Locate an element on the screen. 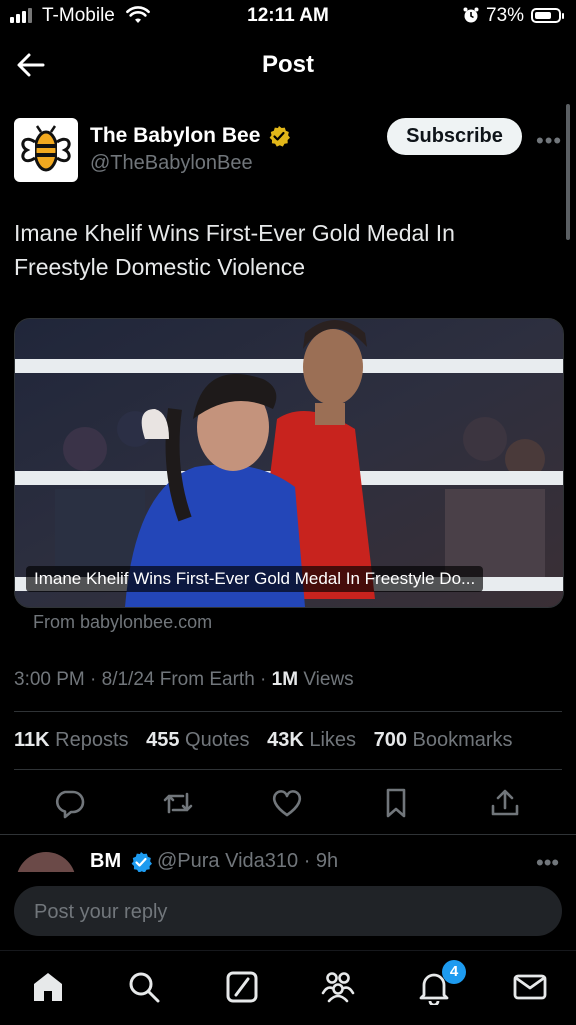  reply-icon is located at coordinates (69, 803).